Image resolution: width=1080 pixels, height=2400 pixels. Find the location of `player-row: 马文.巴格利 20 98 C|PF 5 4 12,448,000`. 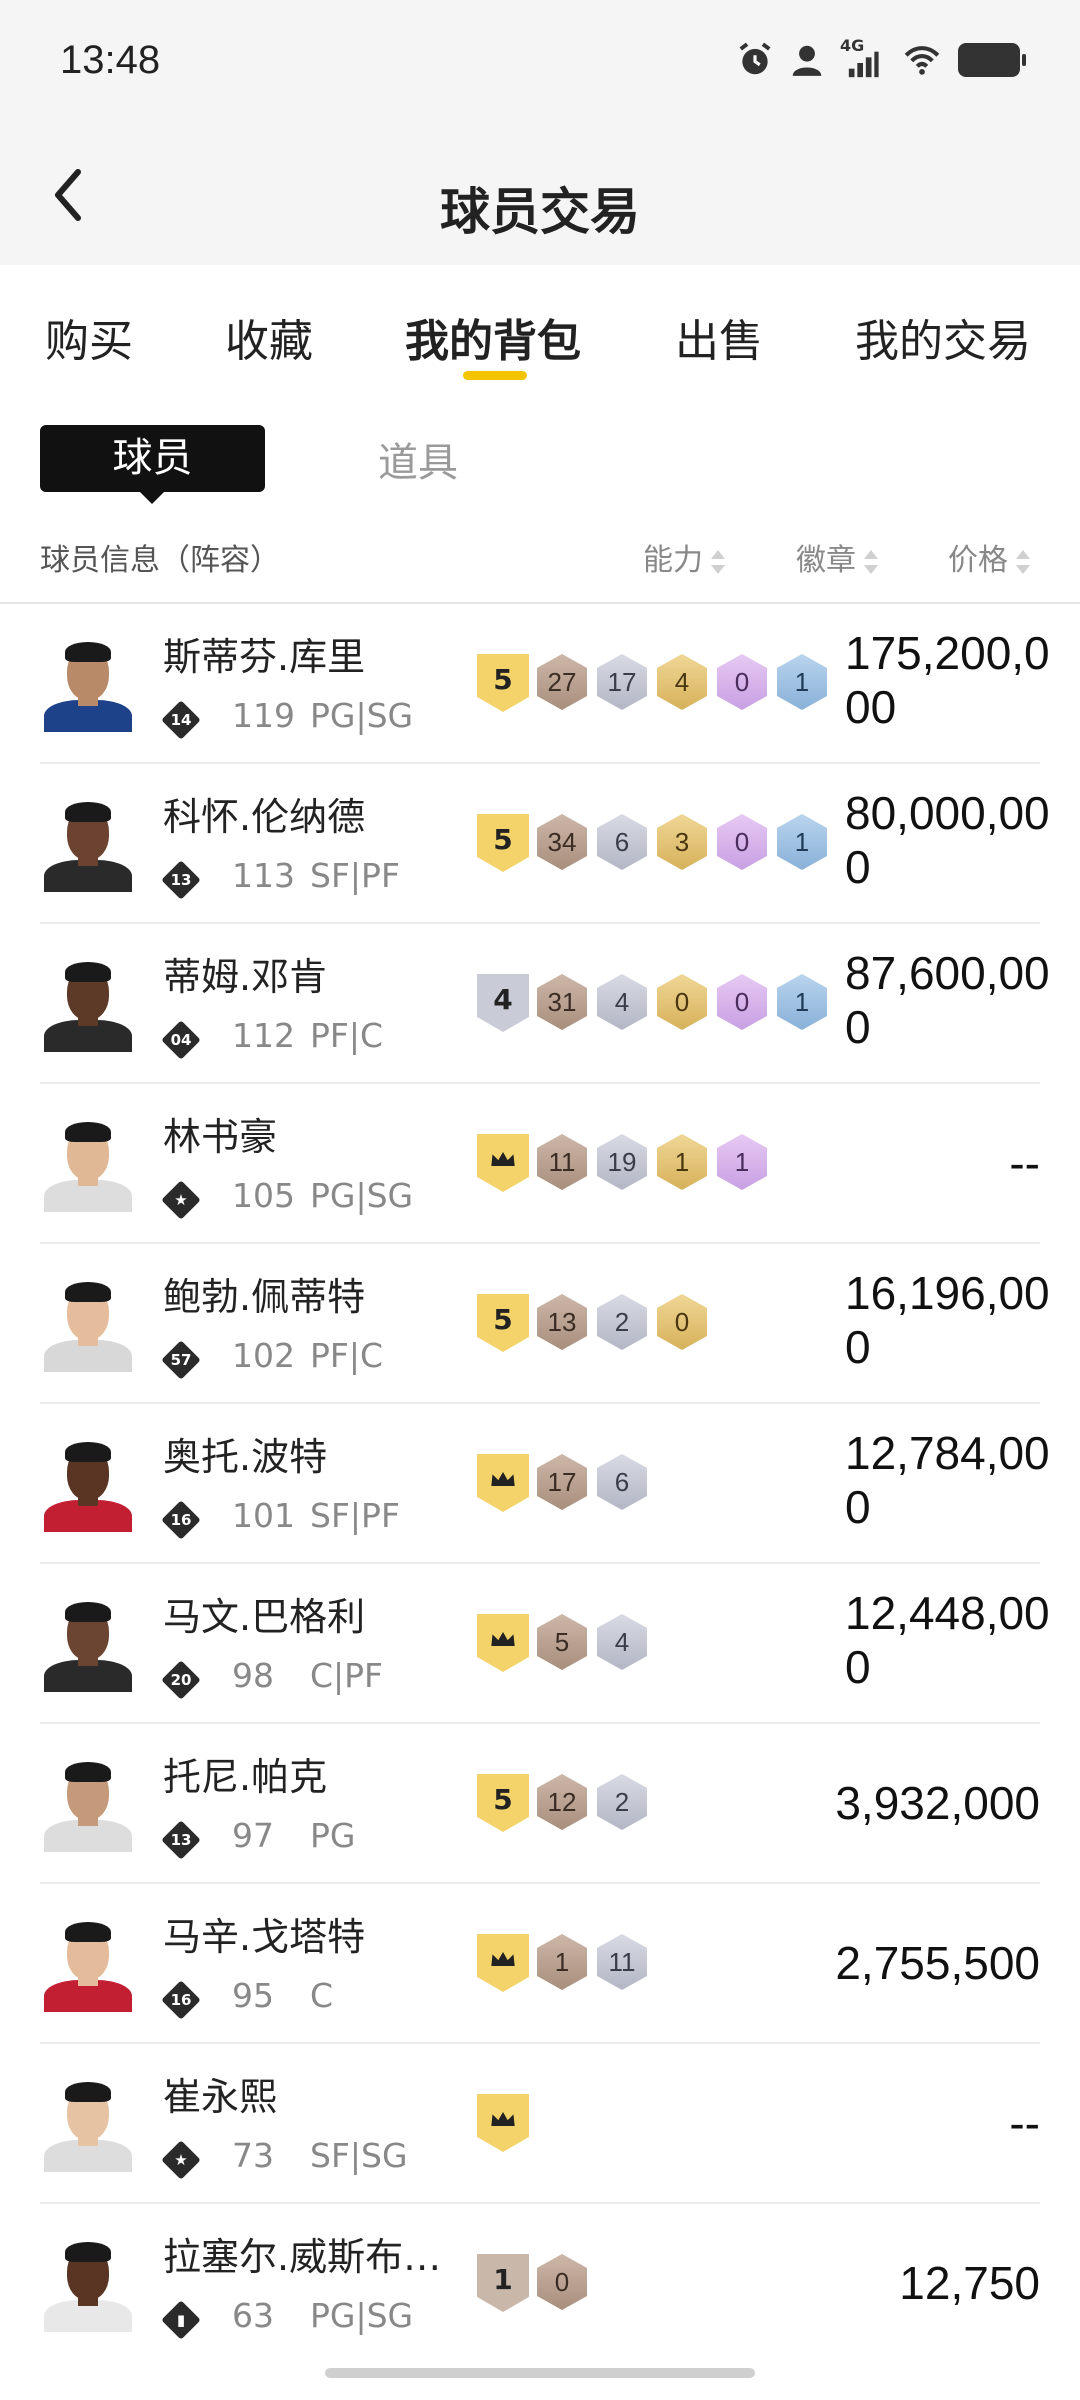

player-row: 马文.巴格利 20 98 C|PF 5 4 12,448,000 is located at coordinates (540, 1644).